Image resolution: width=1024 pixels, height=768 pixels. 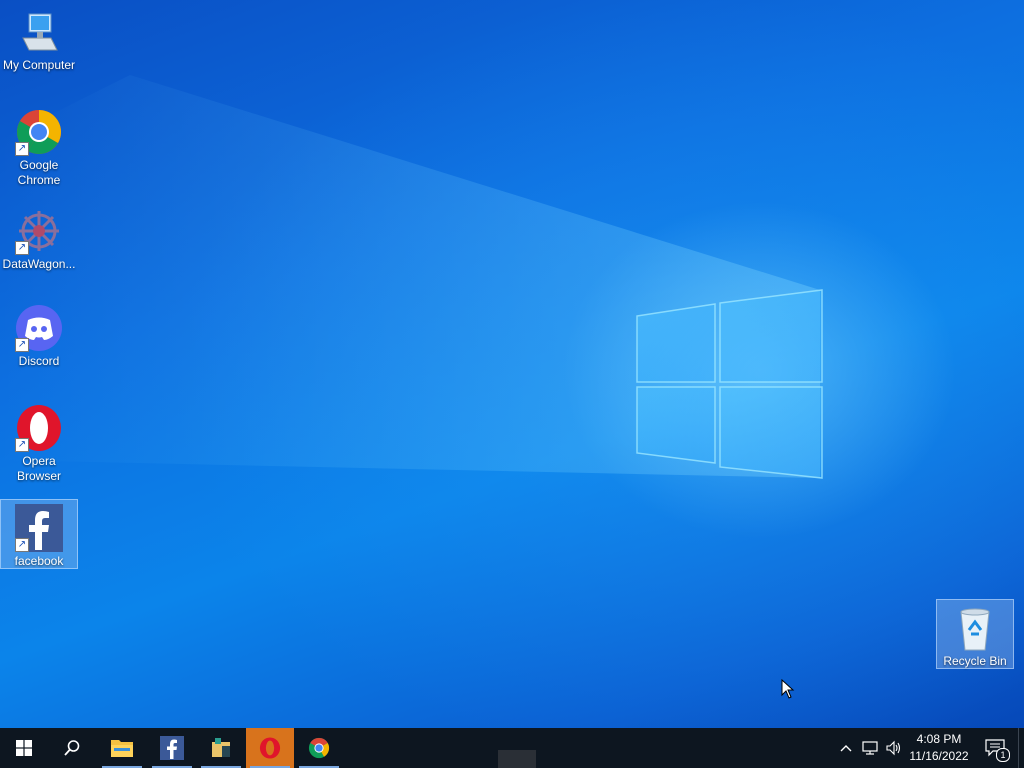 I want to click on desktop-icon-facebook: ↗ facebook, so click(x=39, y=534).